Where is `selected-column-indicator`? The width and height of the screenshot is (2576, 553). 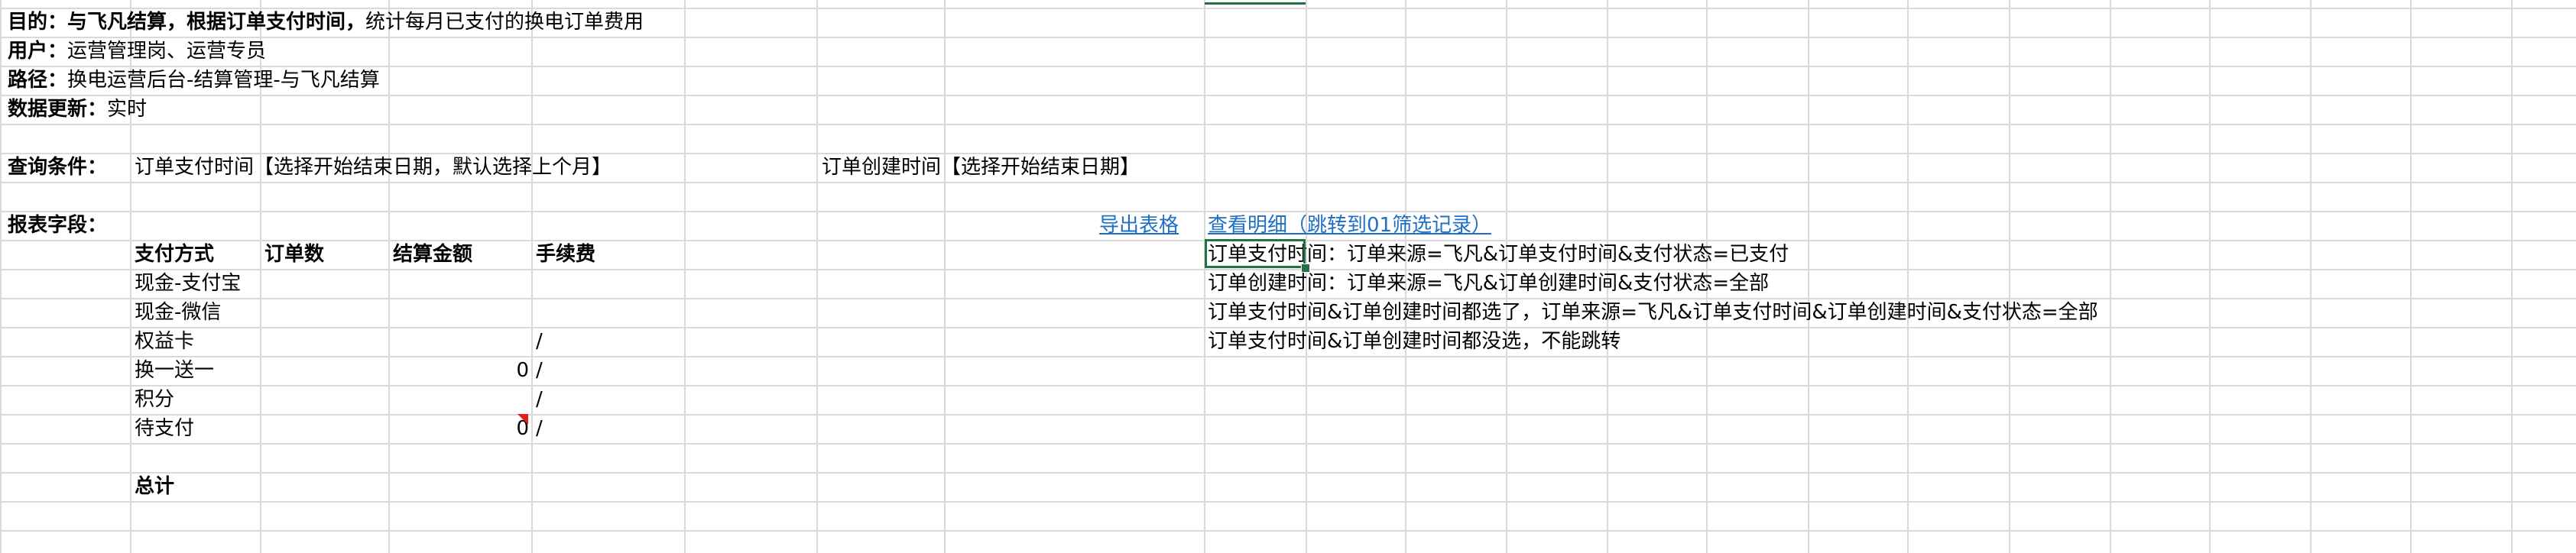 selected-column-indicator is located at coordinates (1255, 2).